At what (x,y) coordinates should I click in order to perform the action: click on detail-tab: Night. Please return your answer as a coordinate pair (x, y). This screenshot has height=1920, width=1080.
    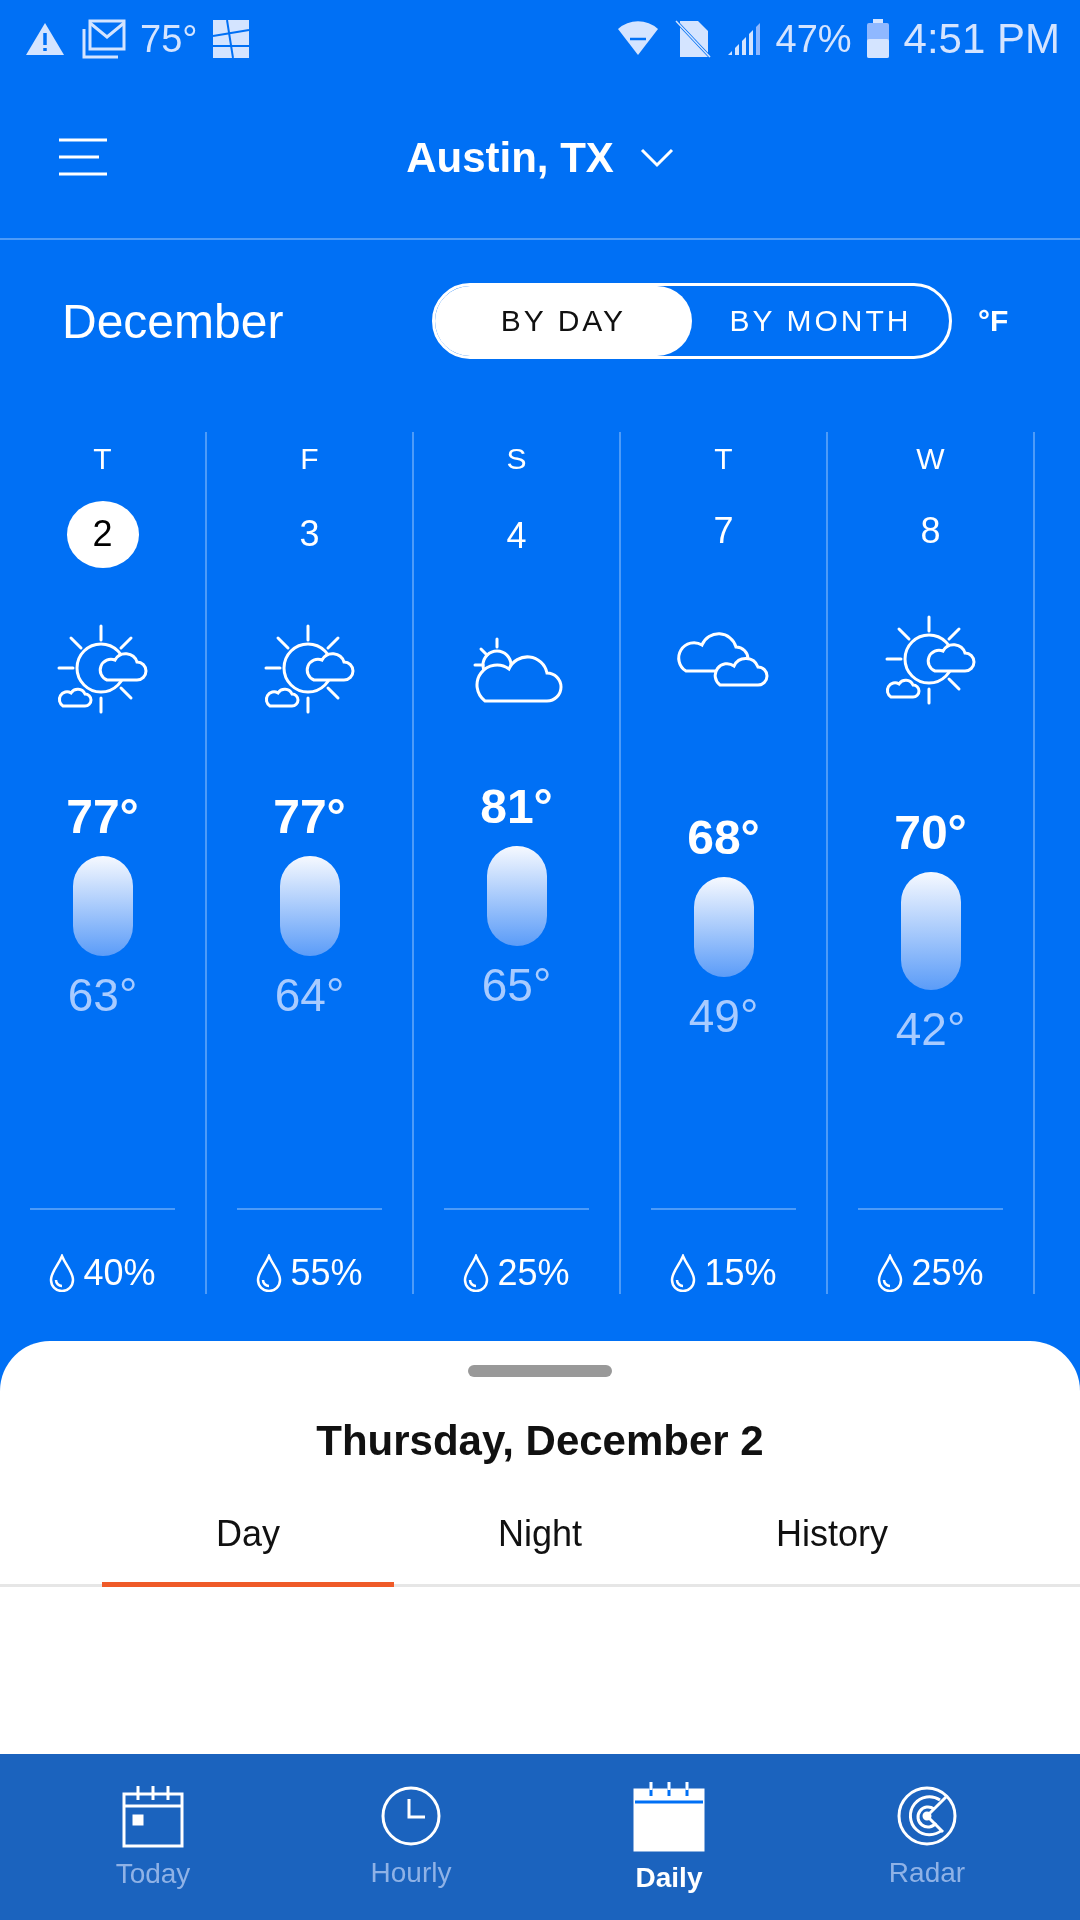
    Looking at the image, I should click on (540, 1546).